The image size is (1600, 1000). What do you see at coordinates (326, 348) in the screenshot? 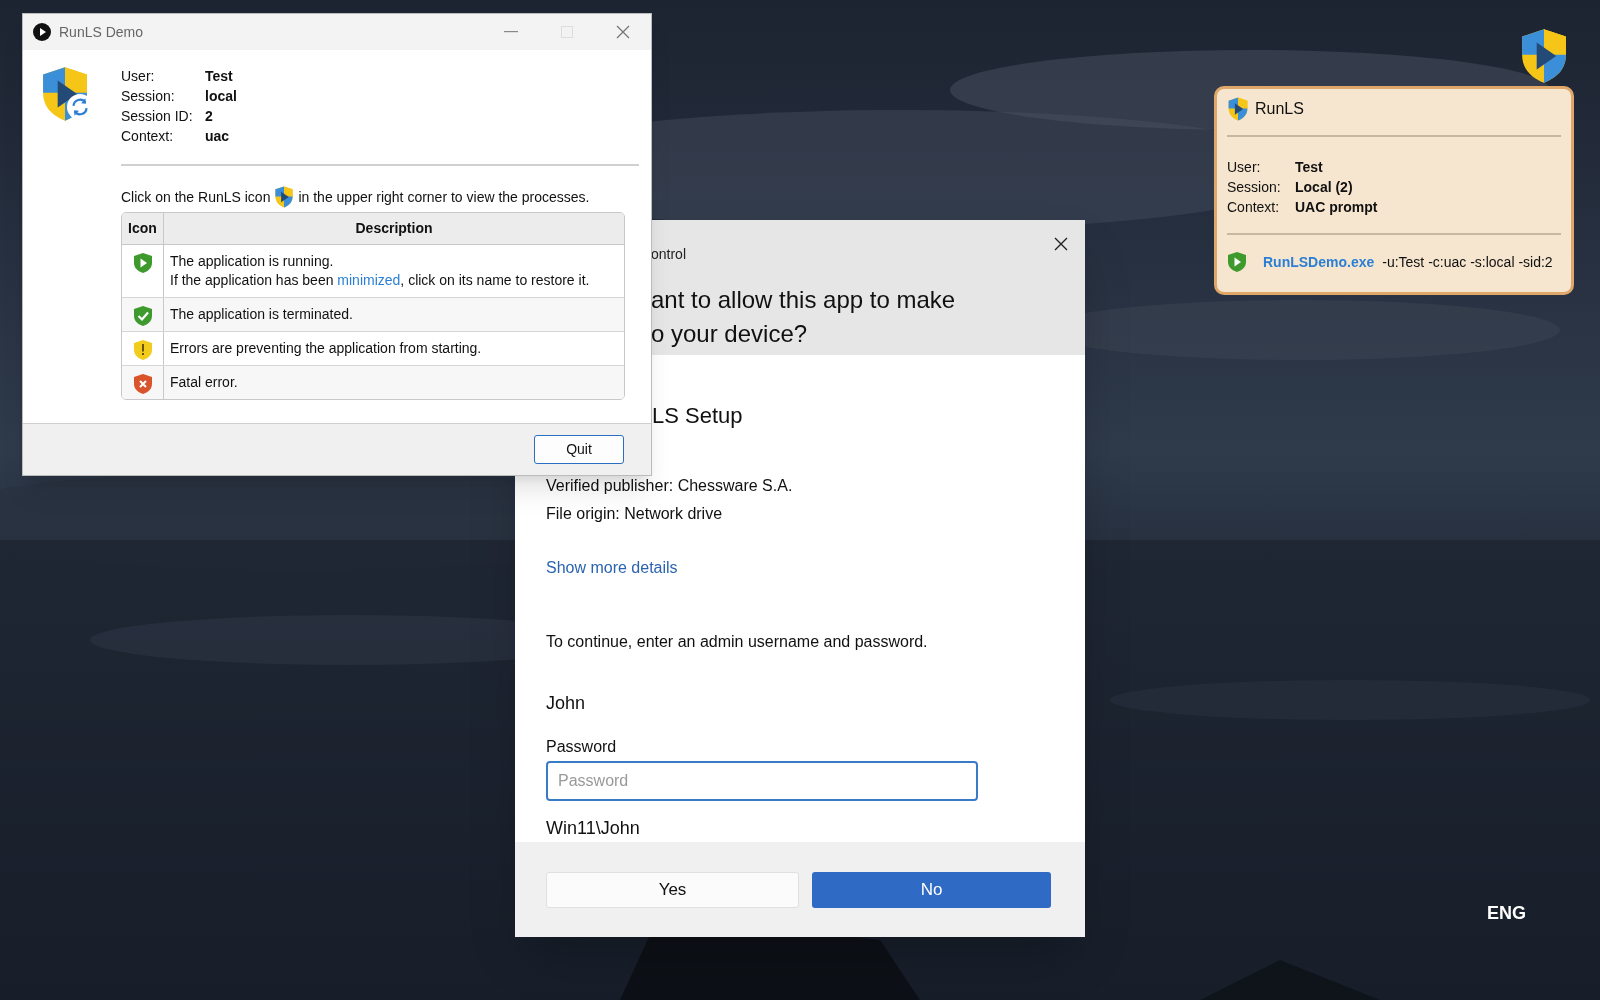
I see `description-text: Errors are preventing the application from starting.` at bounding box center [326, 348].